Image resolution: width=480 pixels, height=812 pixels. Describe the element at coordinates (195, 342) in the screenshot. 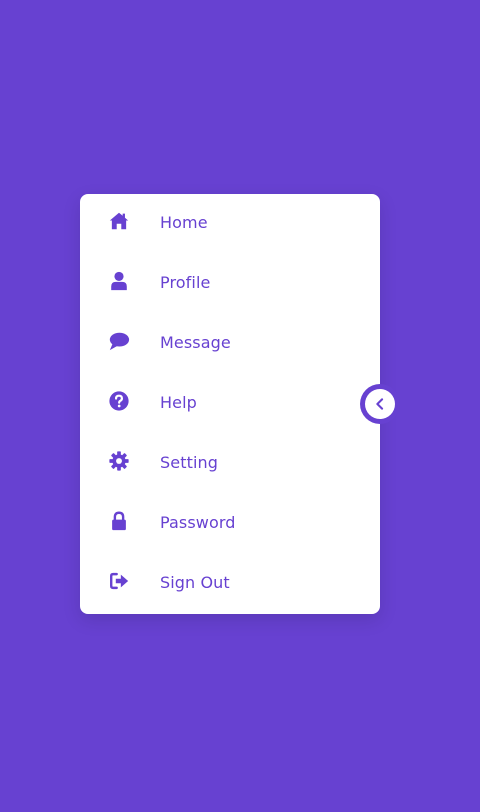

I see `menu-item-label: Message` at that location.